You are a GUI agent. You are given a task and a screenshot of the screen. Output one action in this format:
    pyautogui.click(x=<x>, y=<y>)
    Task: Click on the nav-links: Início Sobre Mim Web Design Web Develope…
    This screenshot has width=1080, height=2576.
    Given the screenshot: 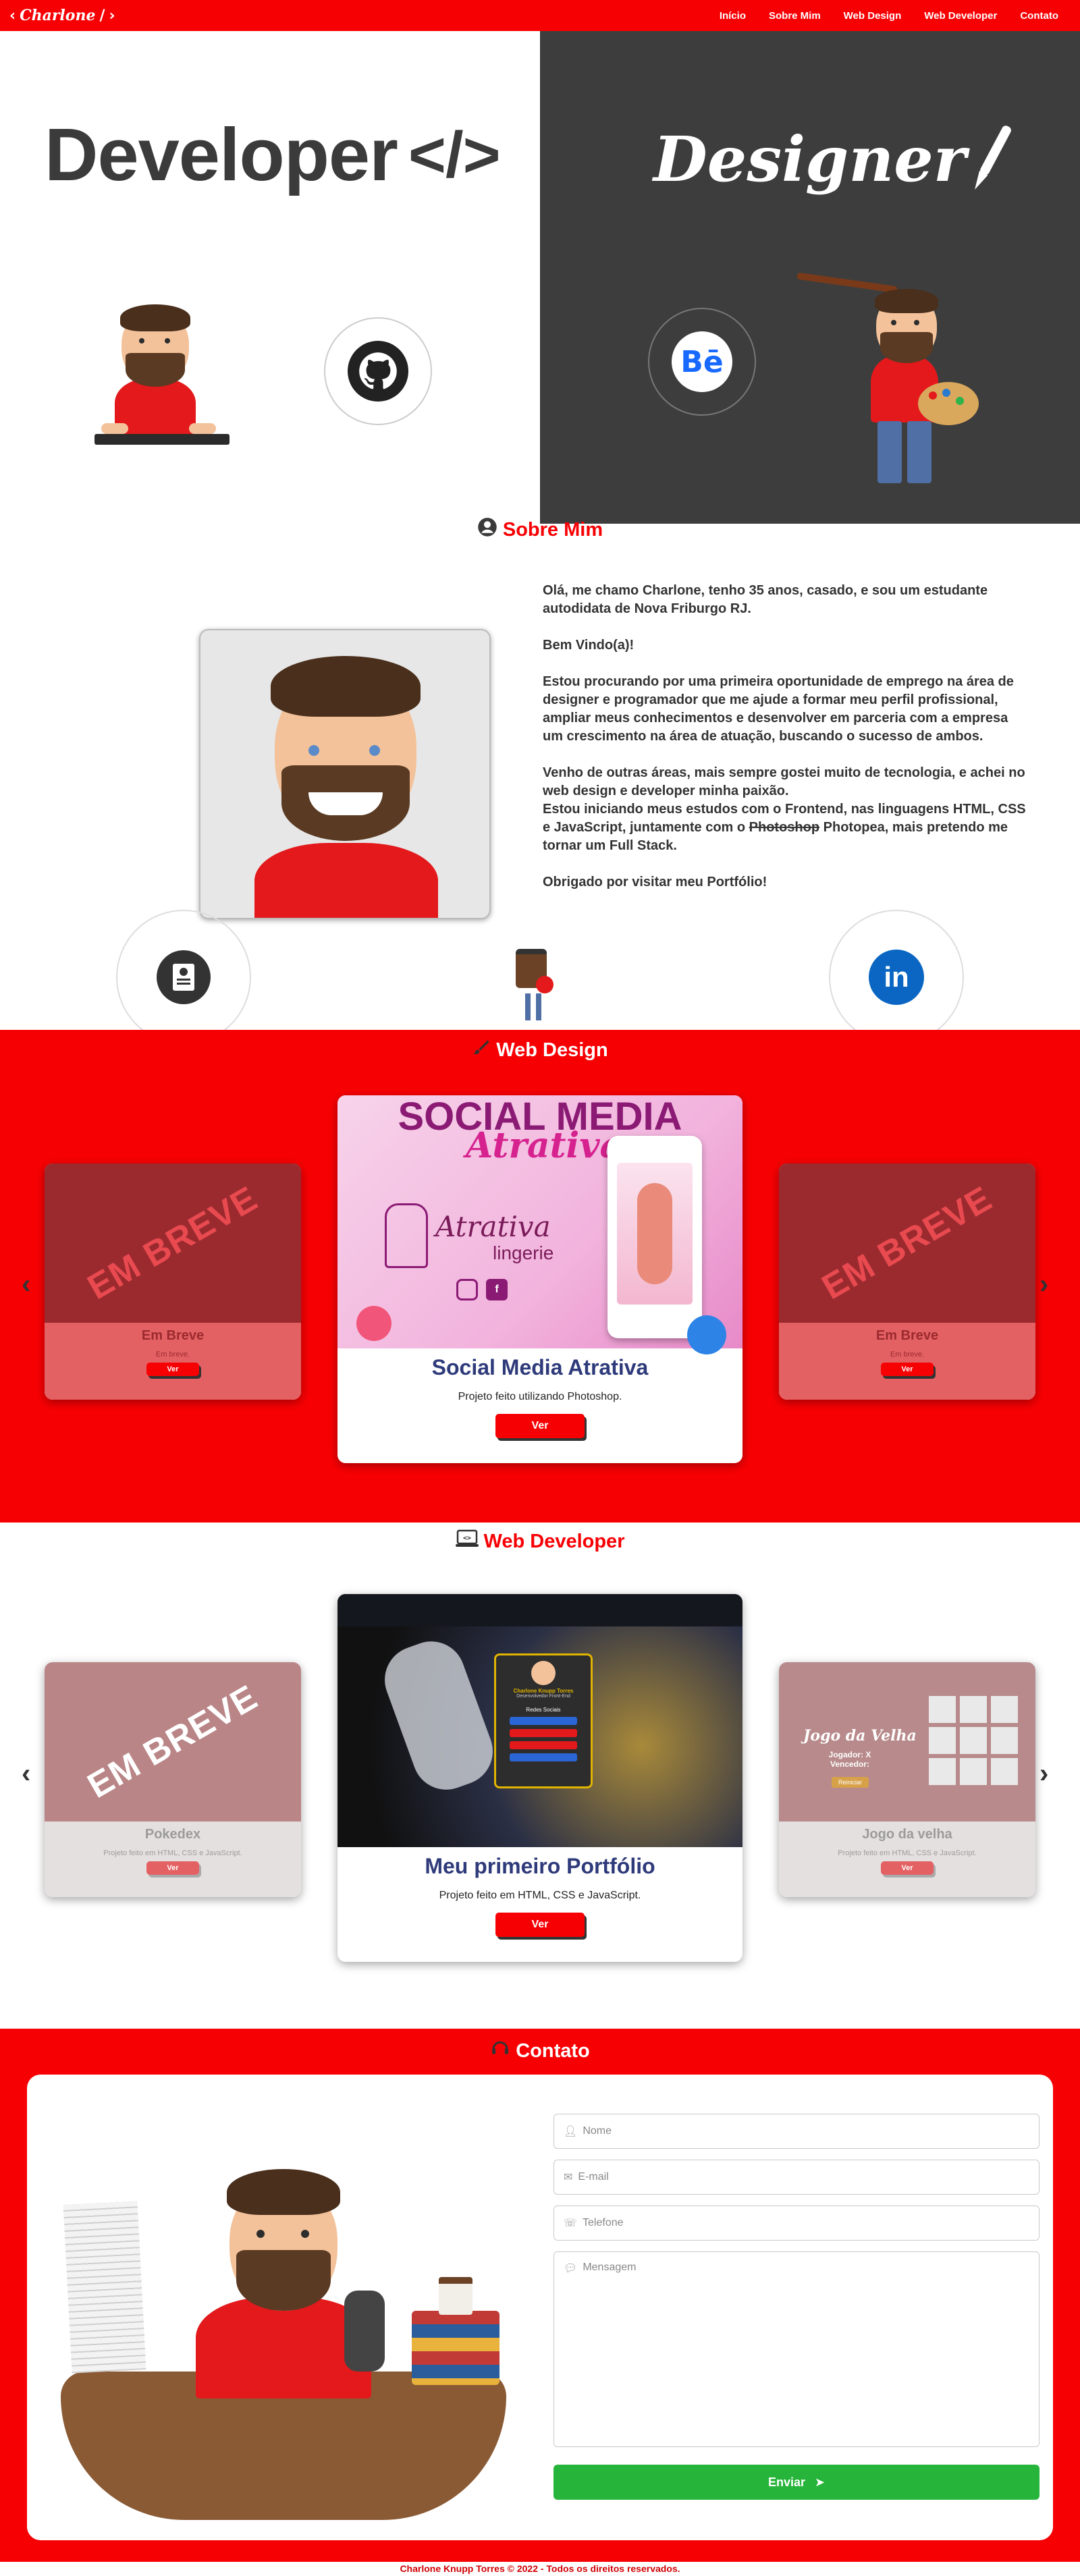 What is the action you would take?
    pyautogui.click(x=889, y=16)
    